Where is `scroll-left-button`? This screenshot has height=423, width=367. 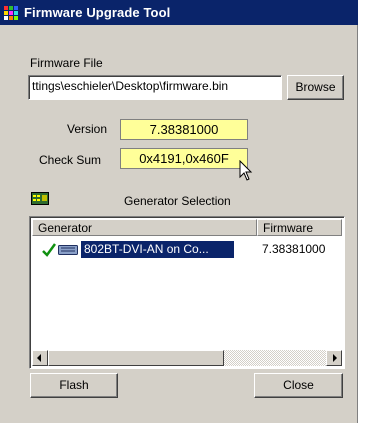
scroll-left-button is located at coordinates (40, 358).